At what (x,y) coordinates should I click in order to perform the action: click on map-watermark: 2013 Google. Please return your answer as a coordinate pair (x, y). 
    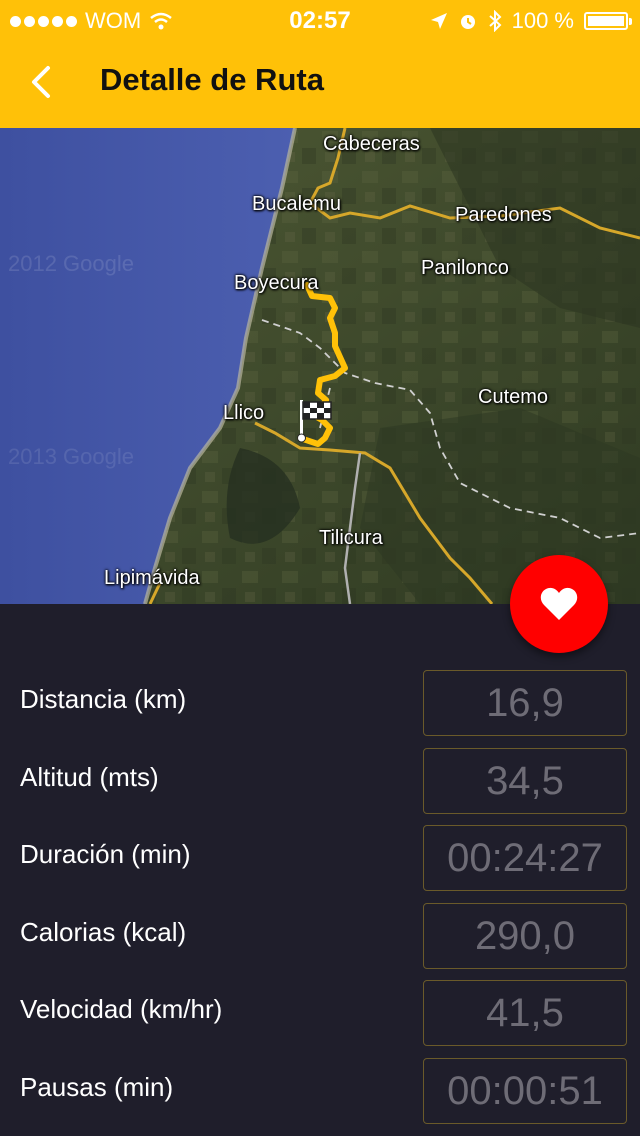
    Looking at the image, I should click on (71, 456).